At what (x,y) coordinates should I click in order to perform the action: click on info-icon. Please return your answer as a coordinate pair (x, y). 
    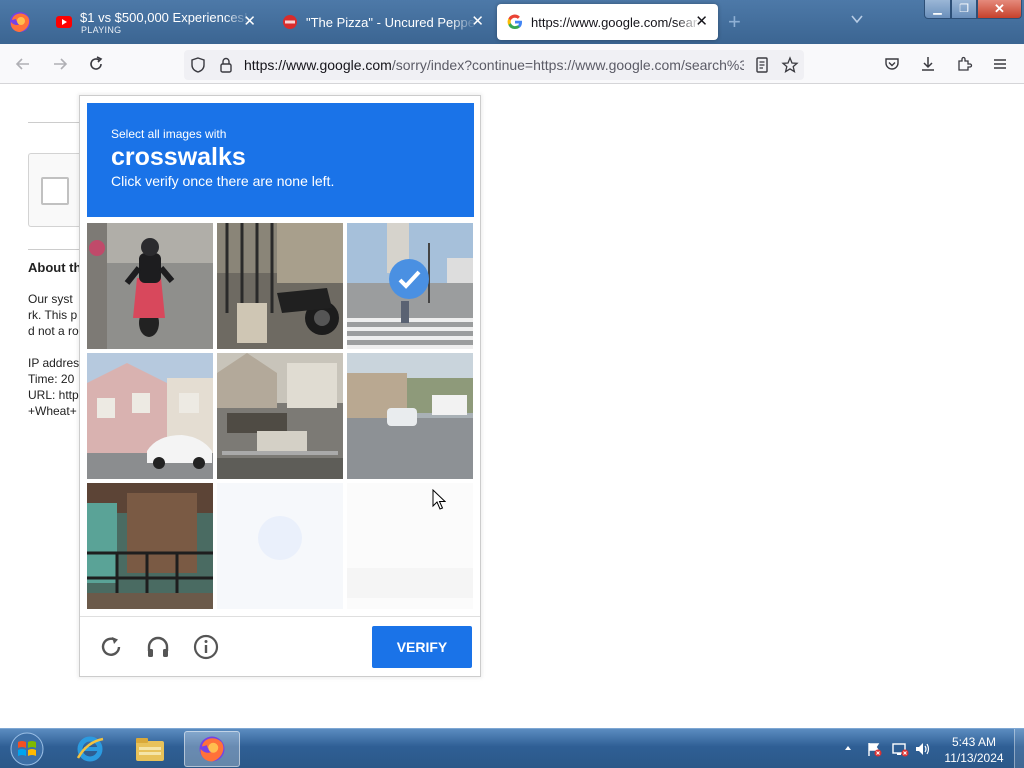
    Looking at the image, I should click on (206, 647).